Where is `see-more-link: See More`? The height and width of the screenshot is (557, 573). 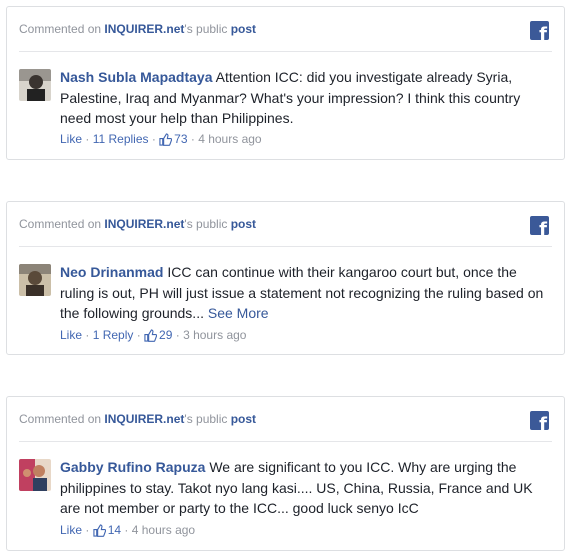 see-more-link: See More is located at coordinates (238, 313).